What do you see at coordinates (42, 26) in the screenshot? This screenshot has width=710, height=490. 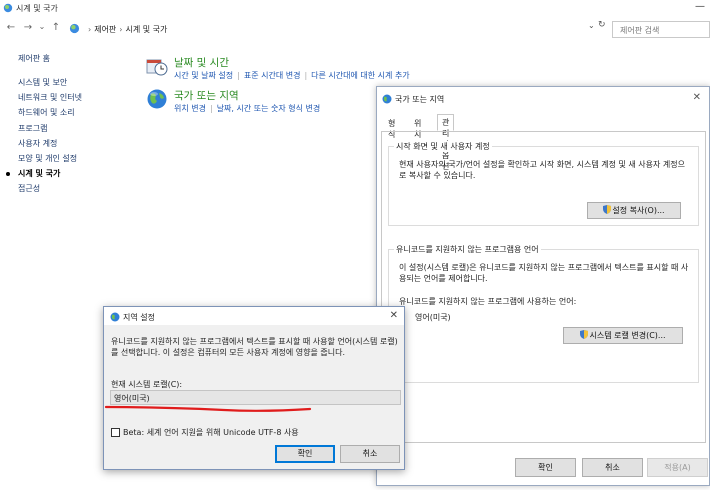 I see `recent-locations-button: ⌄` at bounding box center [42, 26].